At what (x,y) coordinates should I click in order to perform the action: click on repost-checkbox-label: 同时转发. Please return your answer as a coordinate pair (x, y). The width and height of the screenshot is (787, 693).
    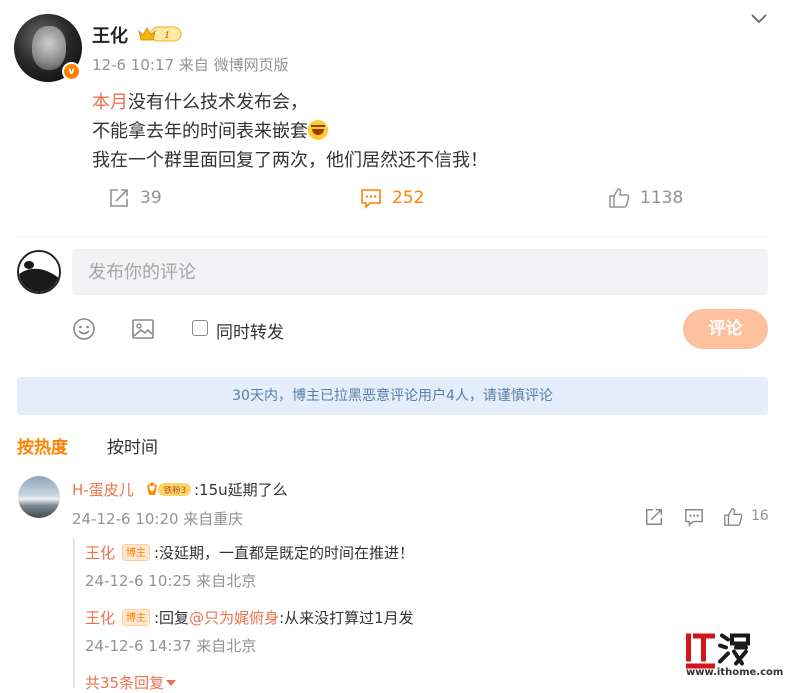
    Looking at the image, I should click on (250, 330).